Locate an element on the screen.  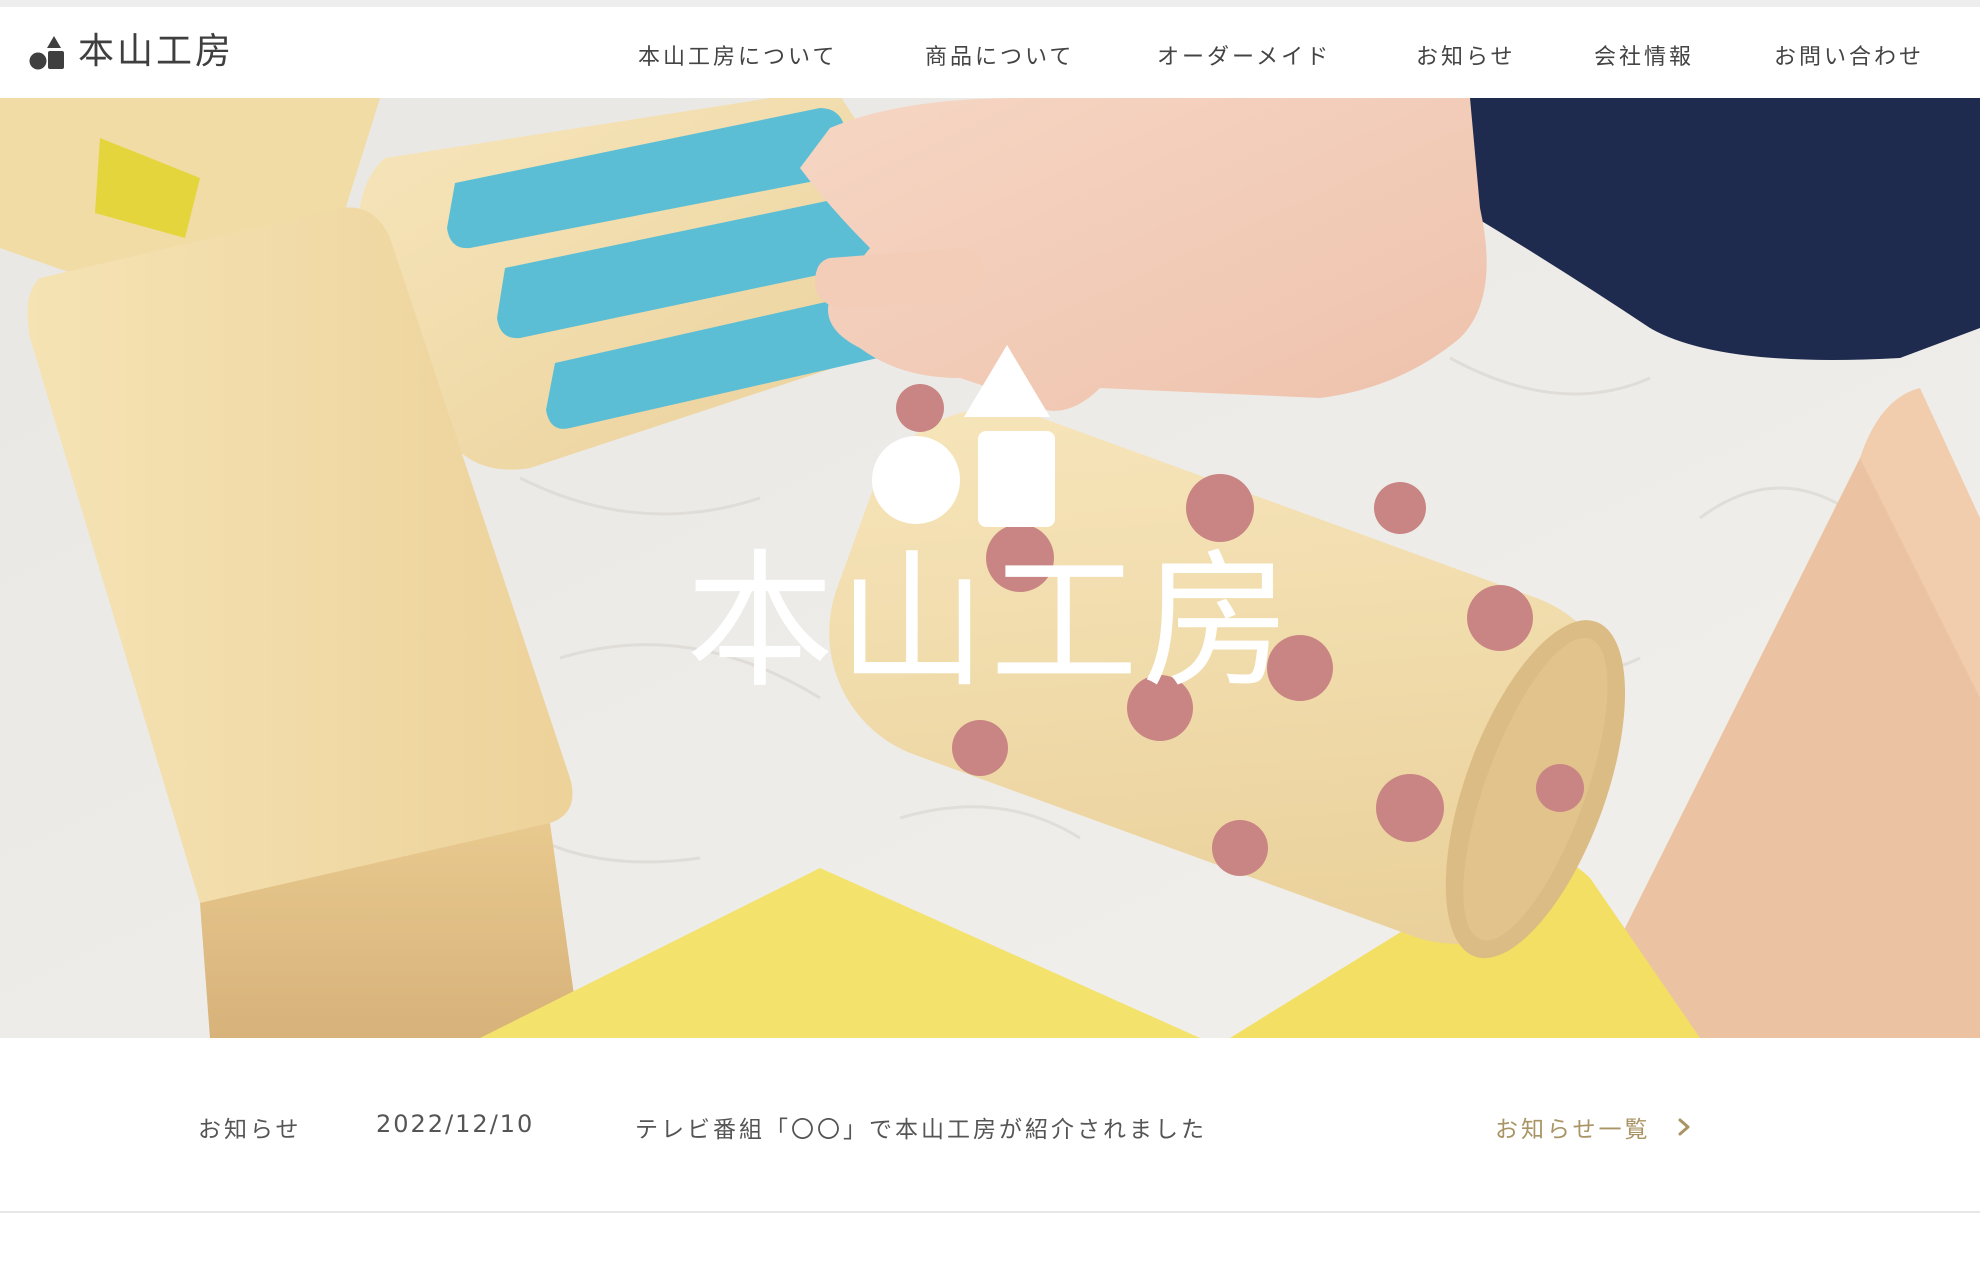
news-date: 2022/12/10 is located at coordinates (455, 1124).